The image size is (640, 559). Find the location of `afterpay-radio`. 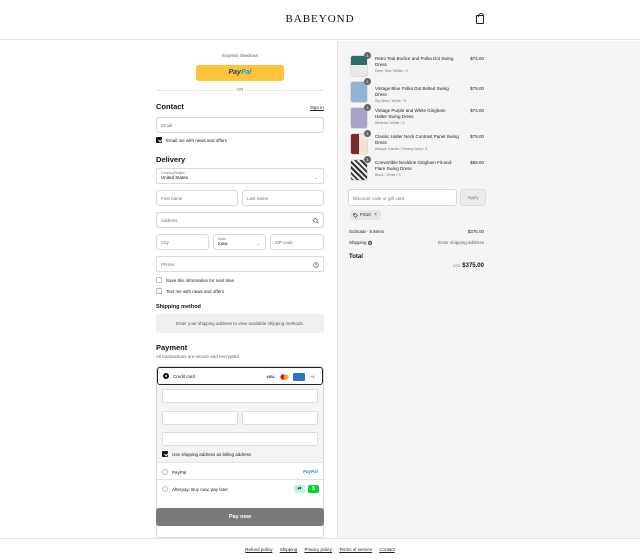

afterpay-radio is located at coordinates (165, 489).